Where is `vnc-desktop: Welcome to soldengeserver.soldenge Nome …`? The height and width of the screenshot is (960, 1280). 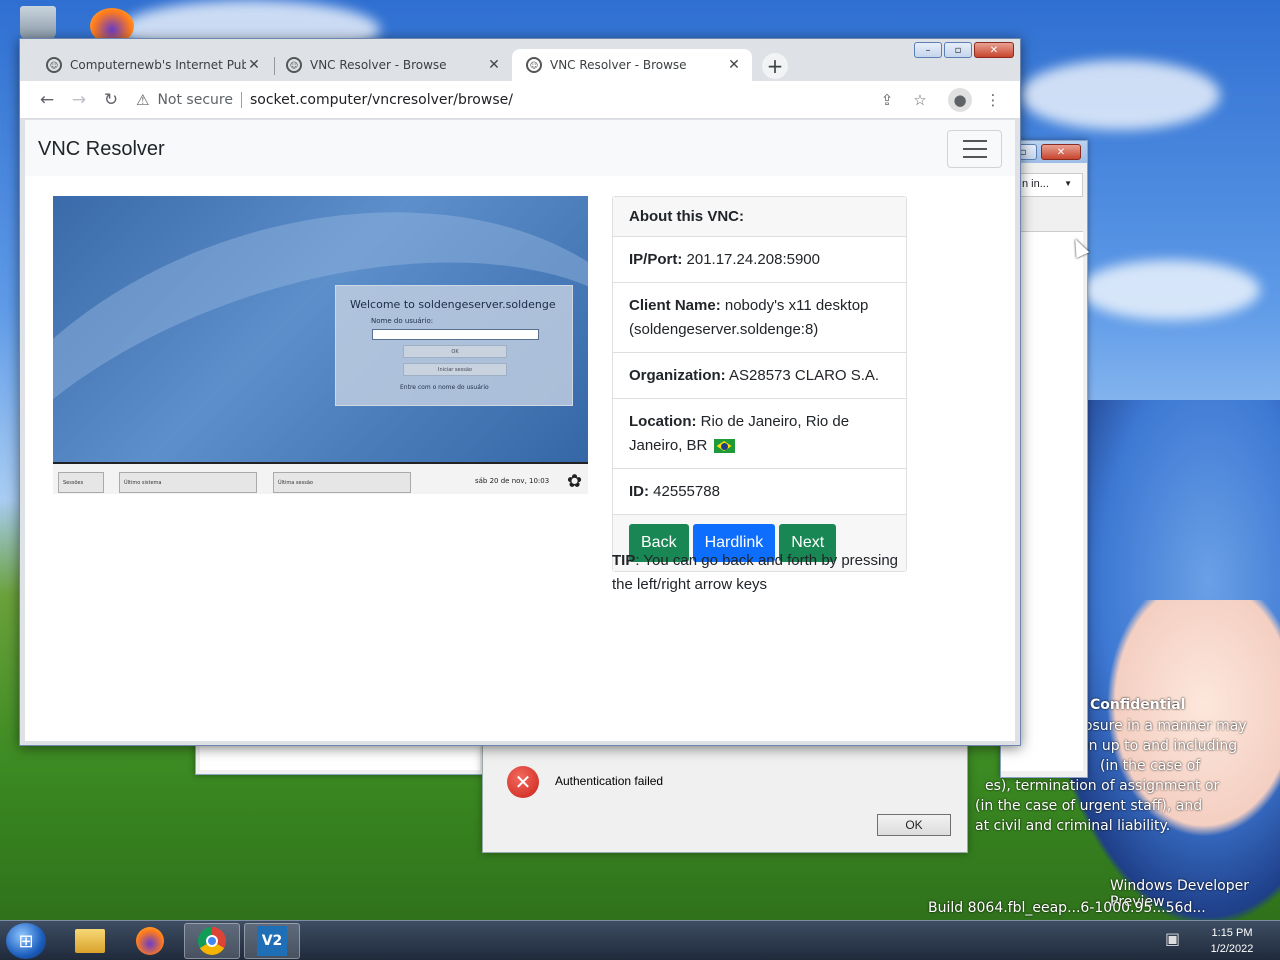 vnc-desktop: Welcome to soldengeserver.soldenge Nome … is located at coordinates (320, 329).